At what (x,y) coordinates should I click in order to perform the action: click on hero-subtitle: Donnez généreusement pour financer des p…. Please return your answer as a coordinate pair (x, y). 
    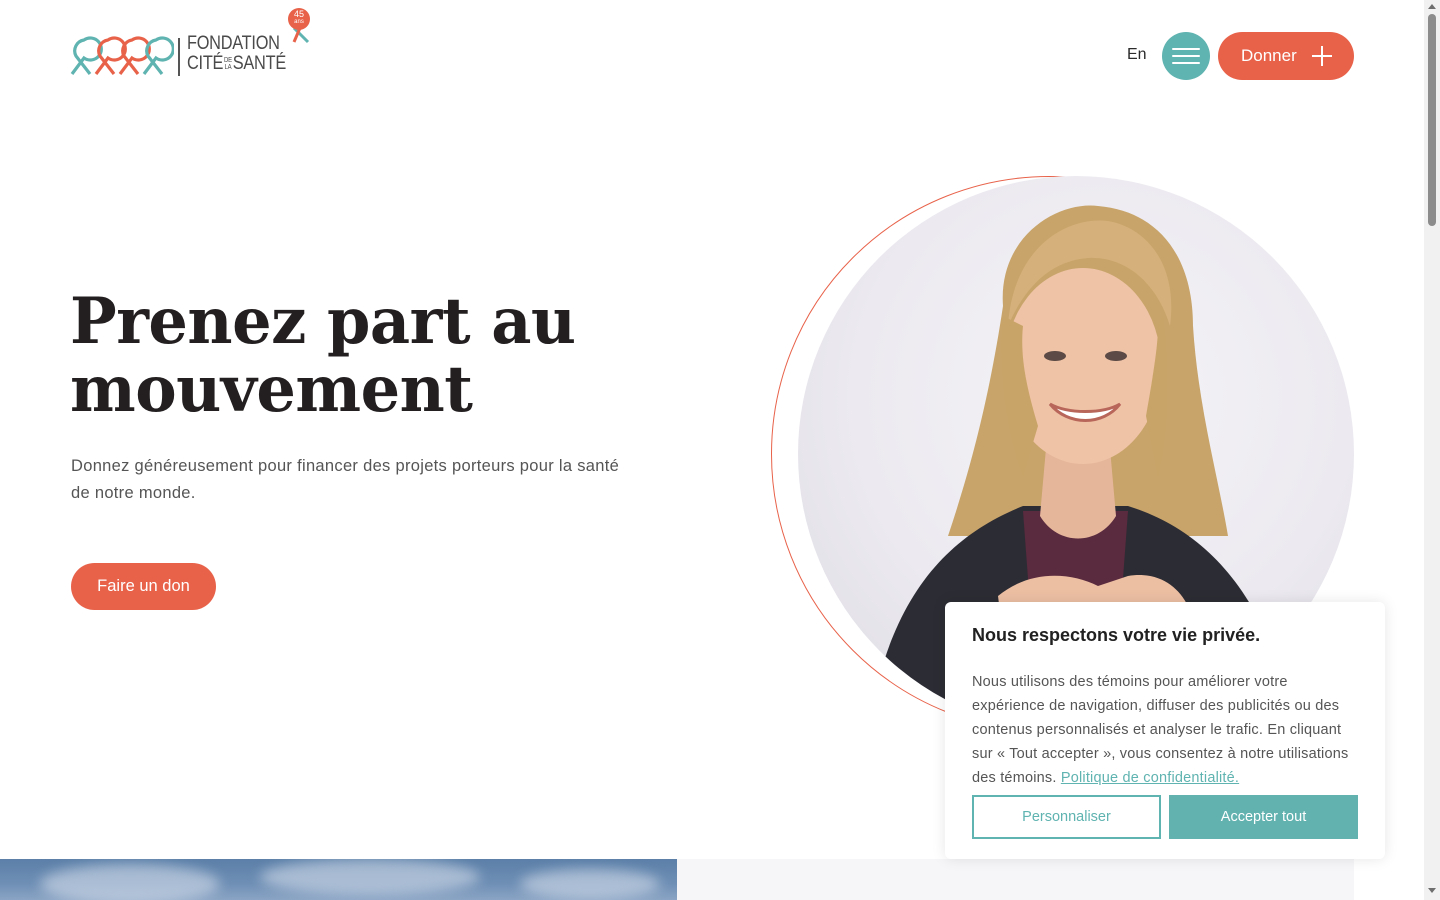
    Looking at the image, I should click on (345, 479).